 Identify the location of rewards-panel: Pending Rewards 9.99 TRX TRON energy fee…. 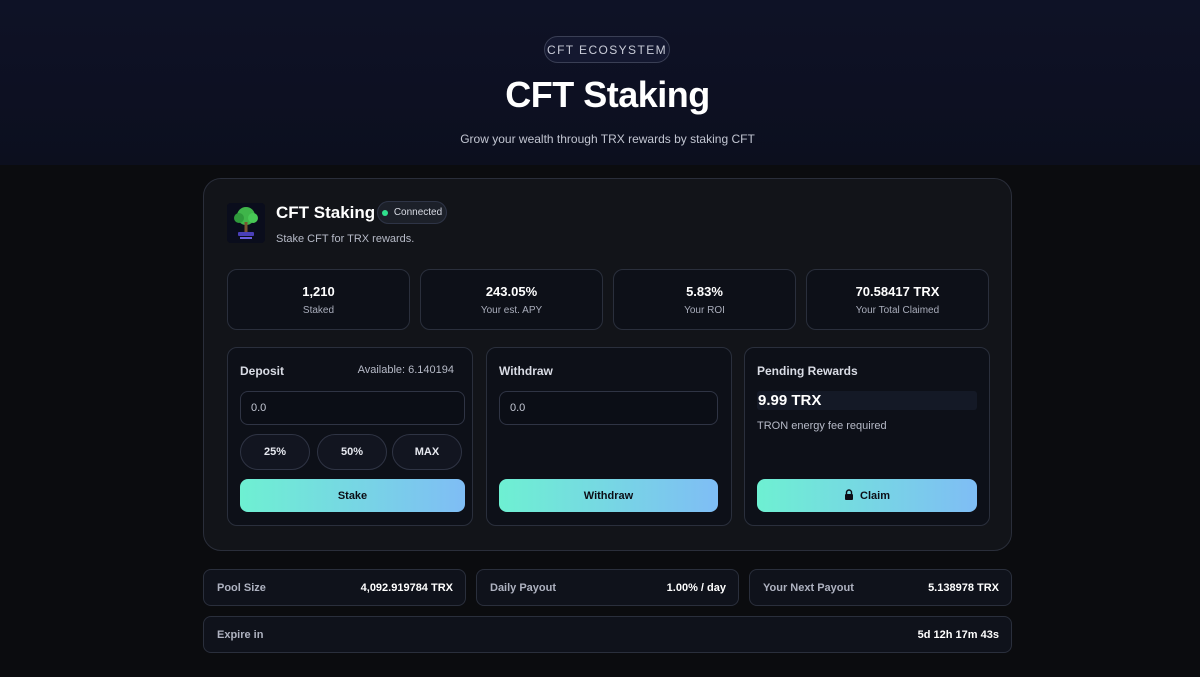
(867, 436).